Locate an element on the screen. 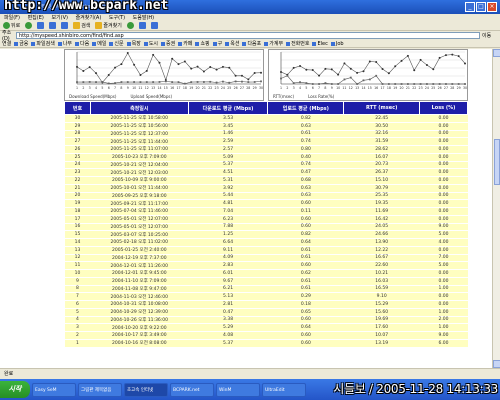  favorites-button: 즐겨찾기 is located at coordinates (108, 25).